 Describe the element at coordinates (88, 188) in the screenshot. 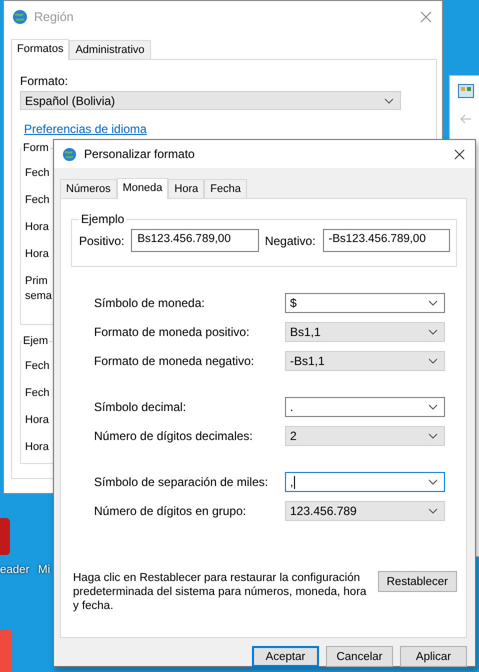

I see `tab: Números` at that location.